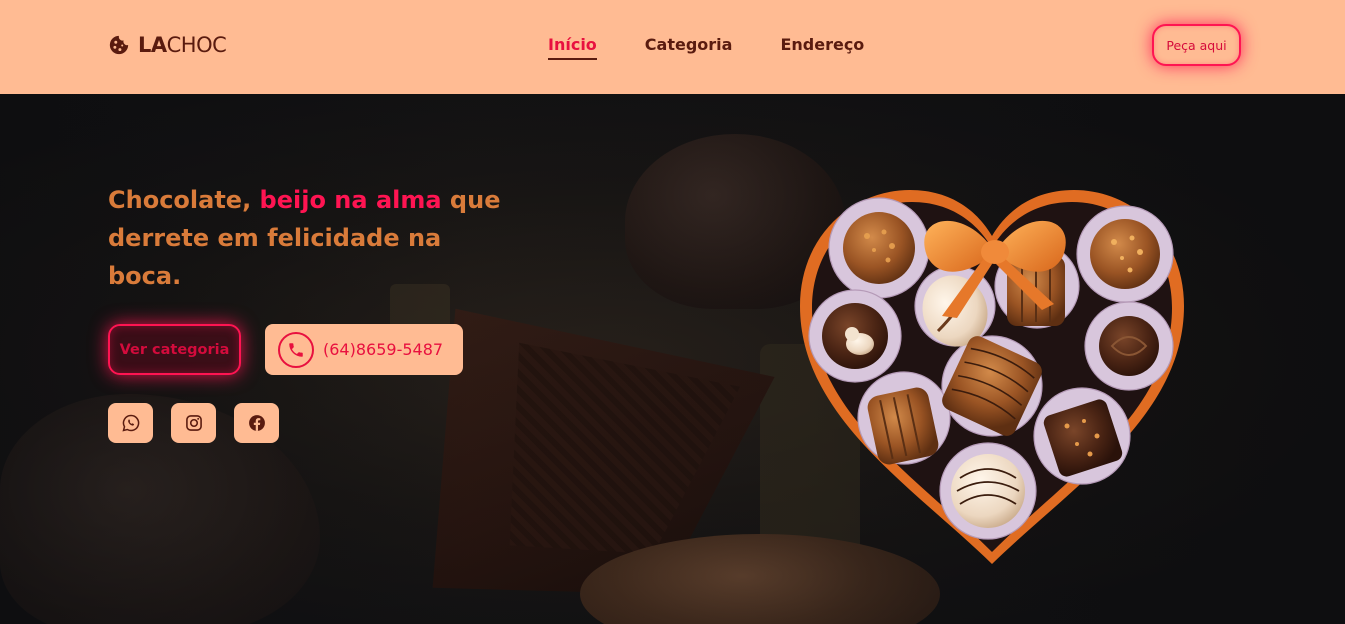 This screenshot has height=624, width=1345. Describe the element at coordinates (572, 47) in the screenshot. I see `nav-item-inicio: Início` at that location.